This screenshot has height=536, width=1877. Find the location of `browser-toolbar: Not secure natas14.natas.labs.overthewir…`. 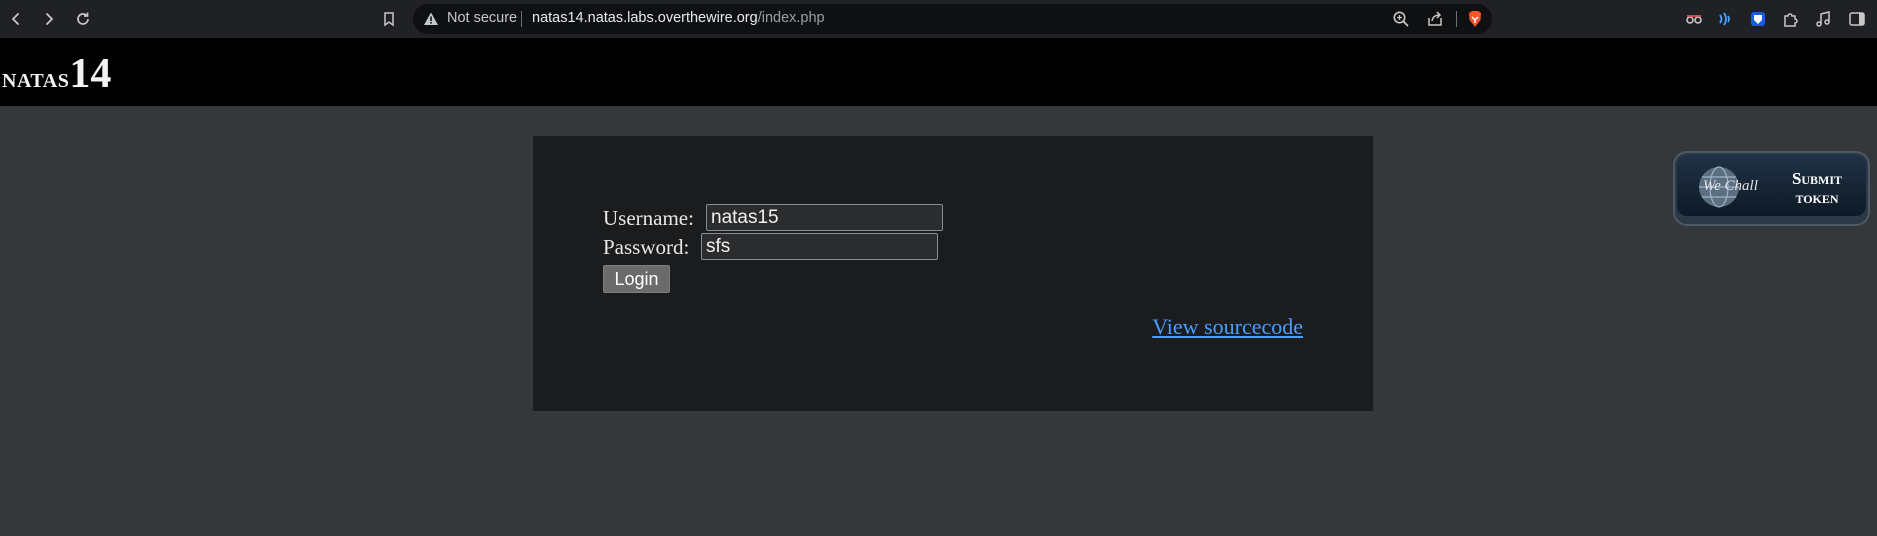

browser-toolbar: Not secure natas14.natas.labs.overthewir… is located at coordinates (938, 19).